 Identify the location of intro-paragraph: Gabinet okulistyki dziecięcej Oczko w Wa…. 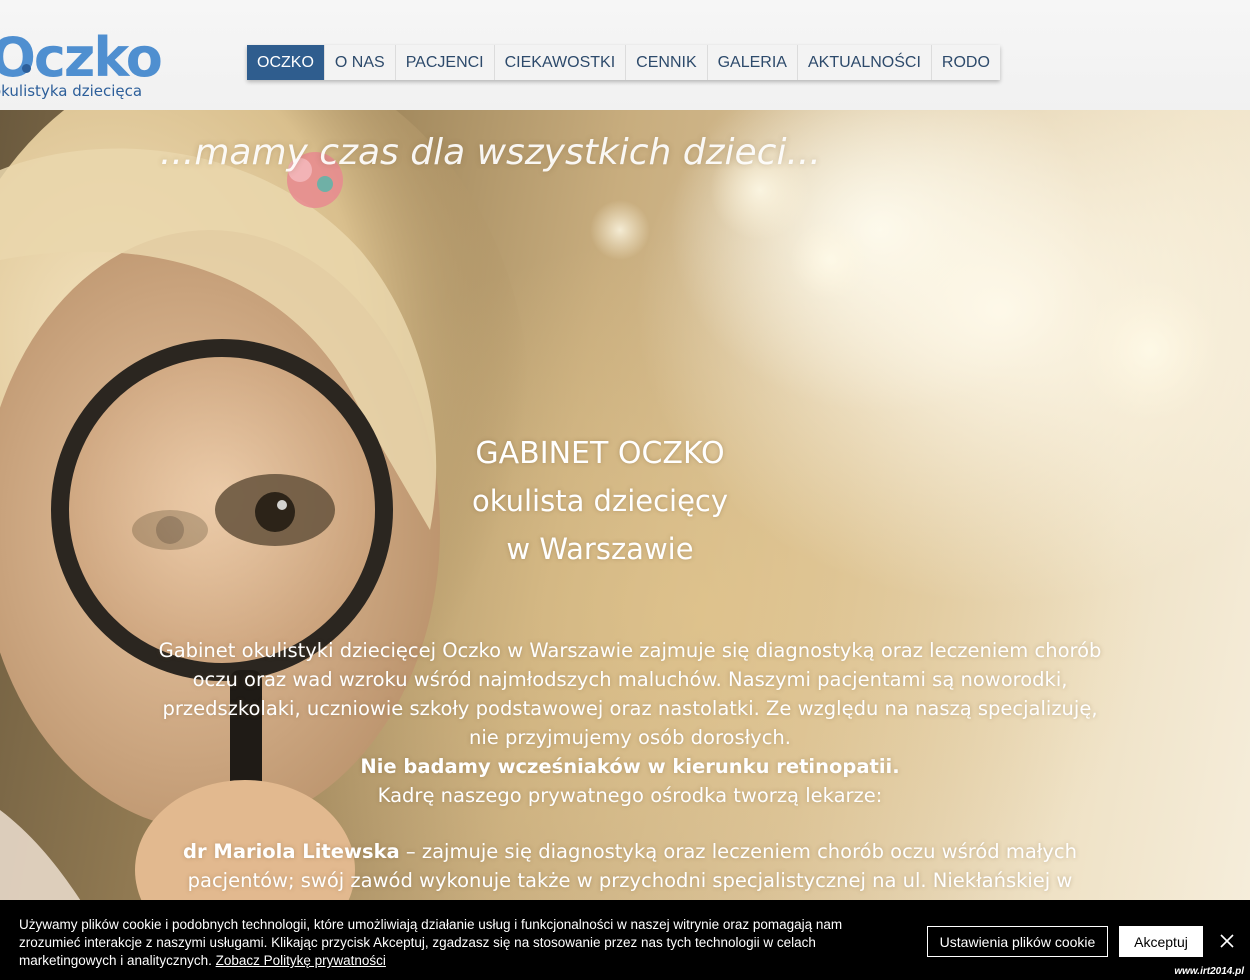
(630, 723).